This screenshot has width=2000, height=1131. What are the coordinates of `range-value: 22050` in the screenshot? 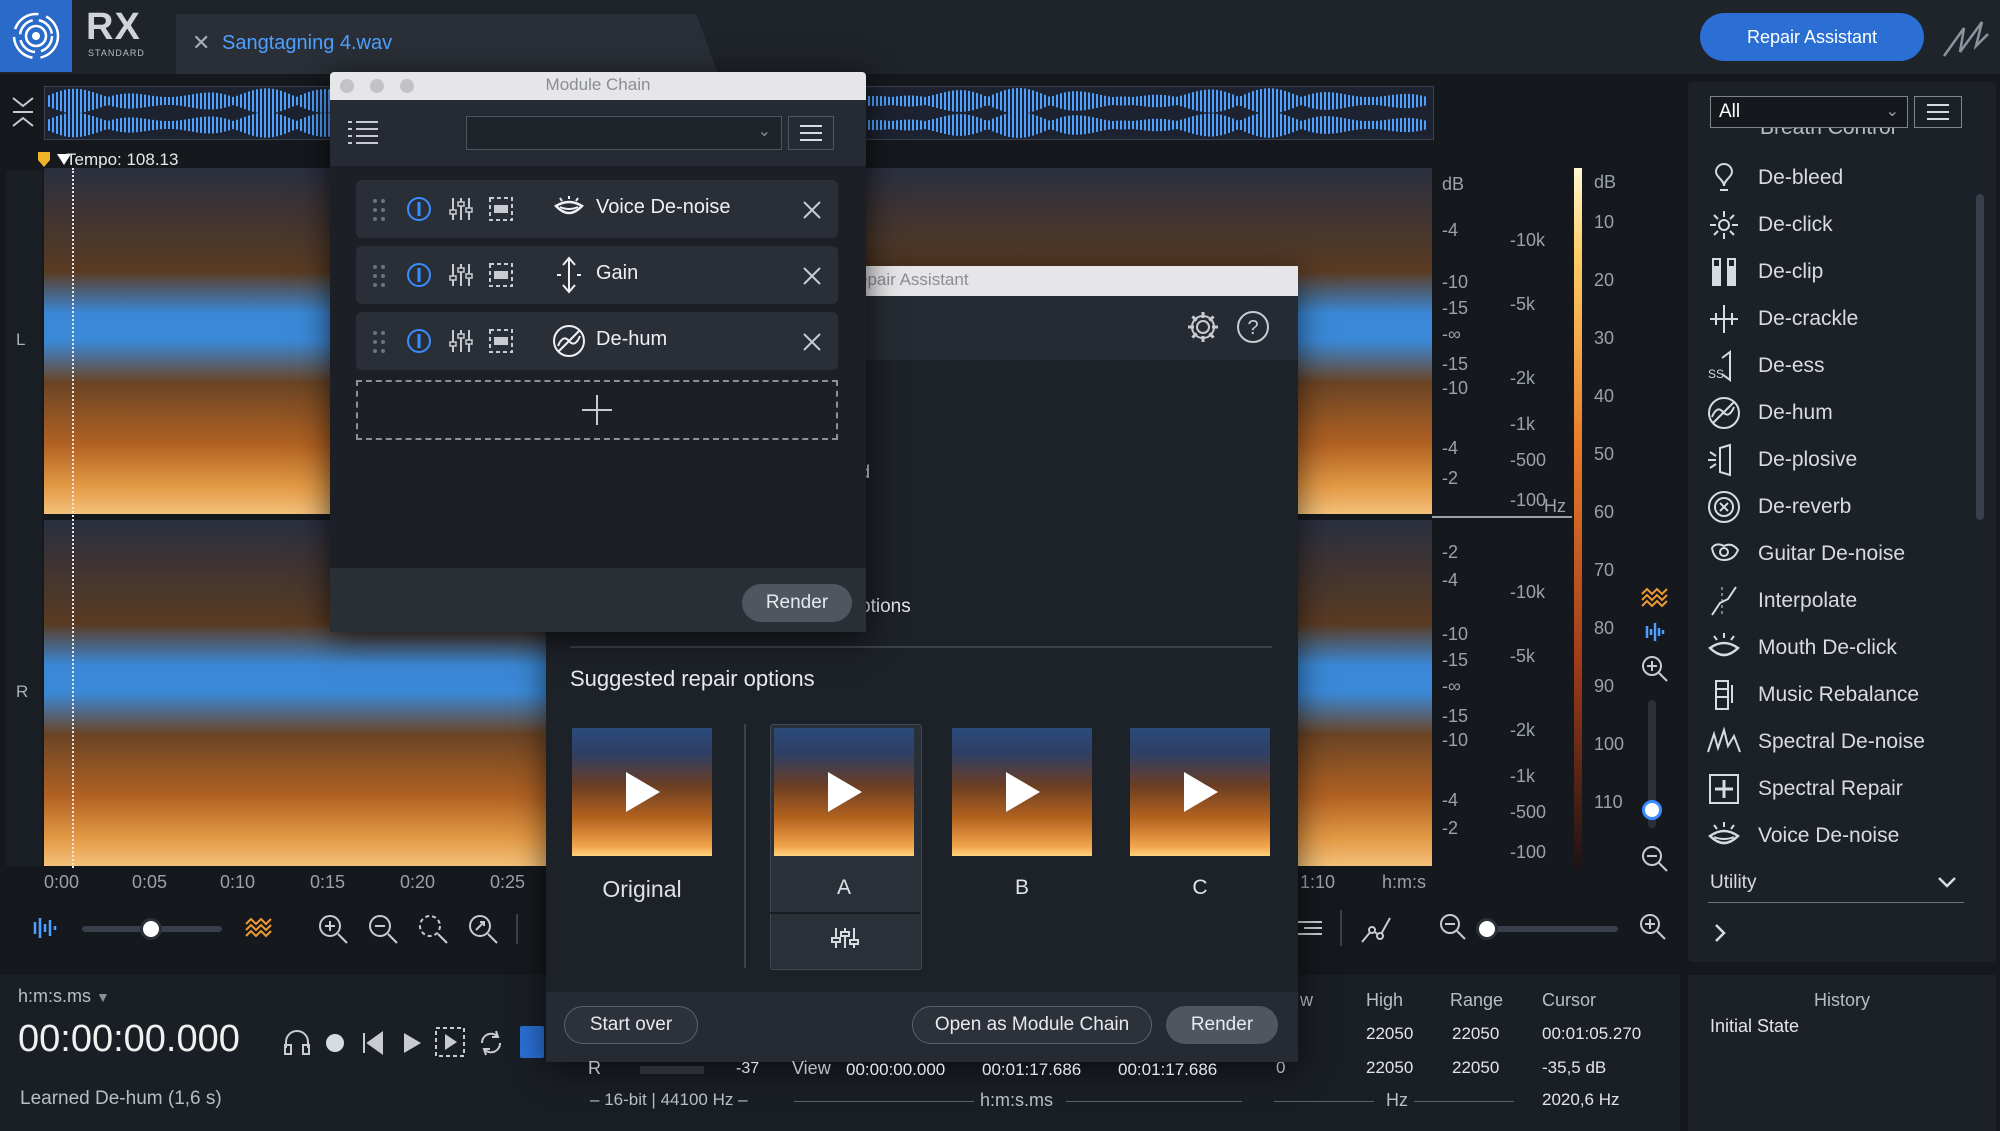 It's located at (1476, 1033).